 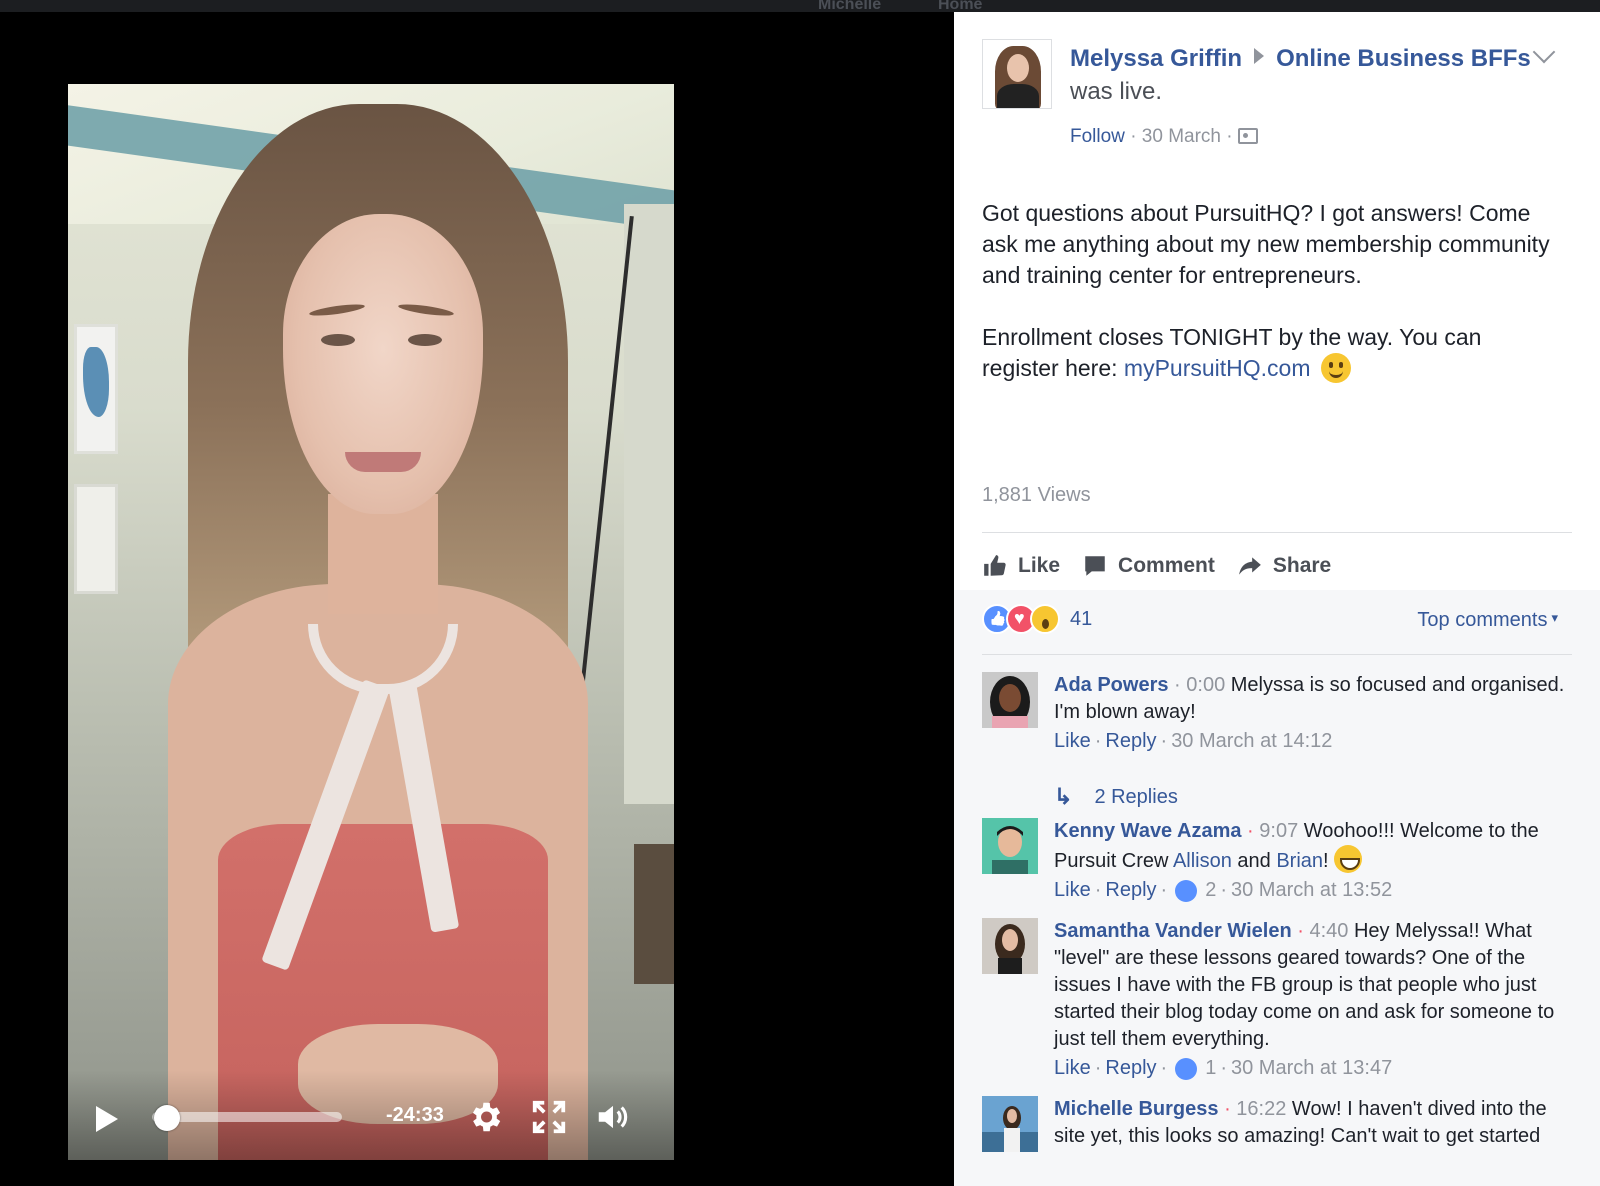 I want to click on post-actions: Like Comment Share, so click(x=1156, y=566).